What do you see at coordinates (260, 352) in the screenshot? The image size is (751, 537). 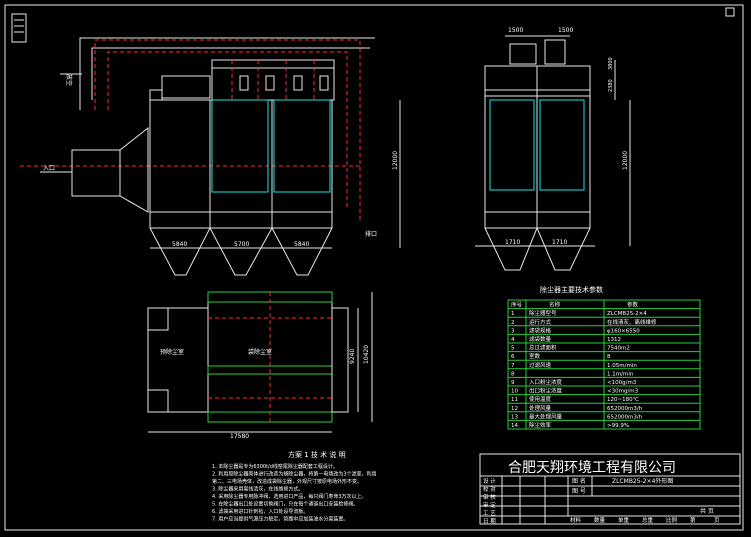 I see `main-chamber-label: 袋除尘室` at bounding box center [260, 352].